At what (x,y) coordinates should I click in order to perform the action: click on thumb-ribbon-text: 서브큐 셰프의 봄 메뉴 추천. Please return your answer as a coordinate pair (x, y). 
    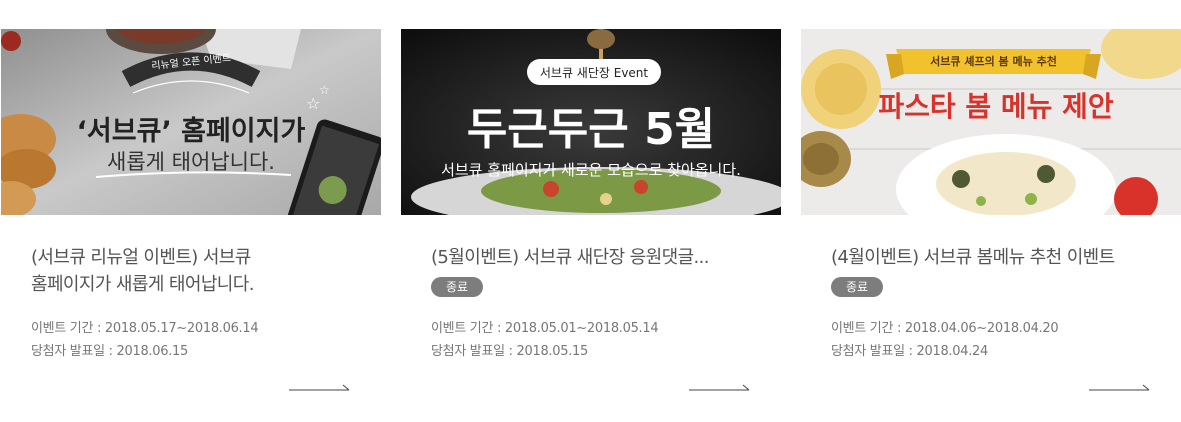
    Looking at the image, I should click on (993, 61).